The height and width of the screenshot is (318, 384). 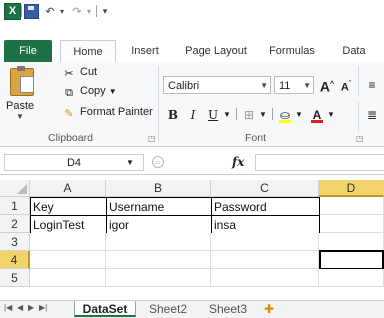 I want to click on sheet-tab-sheet2: Sheet2, so click(x=168, y=309).